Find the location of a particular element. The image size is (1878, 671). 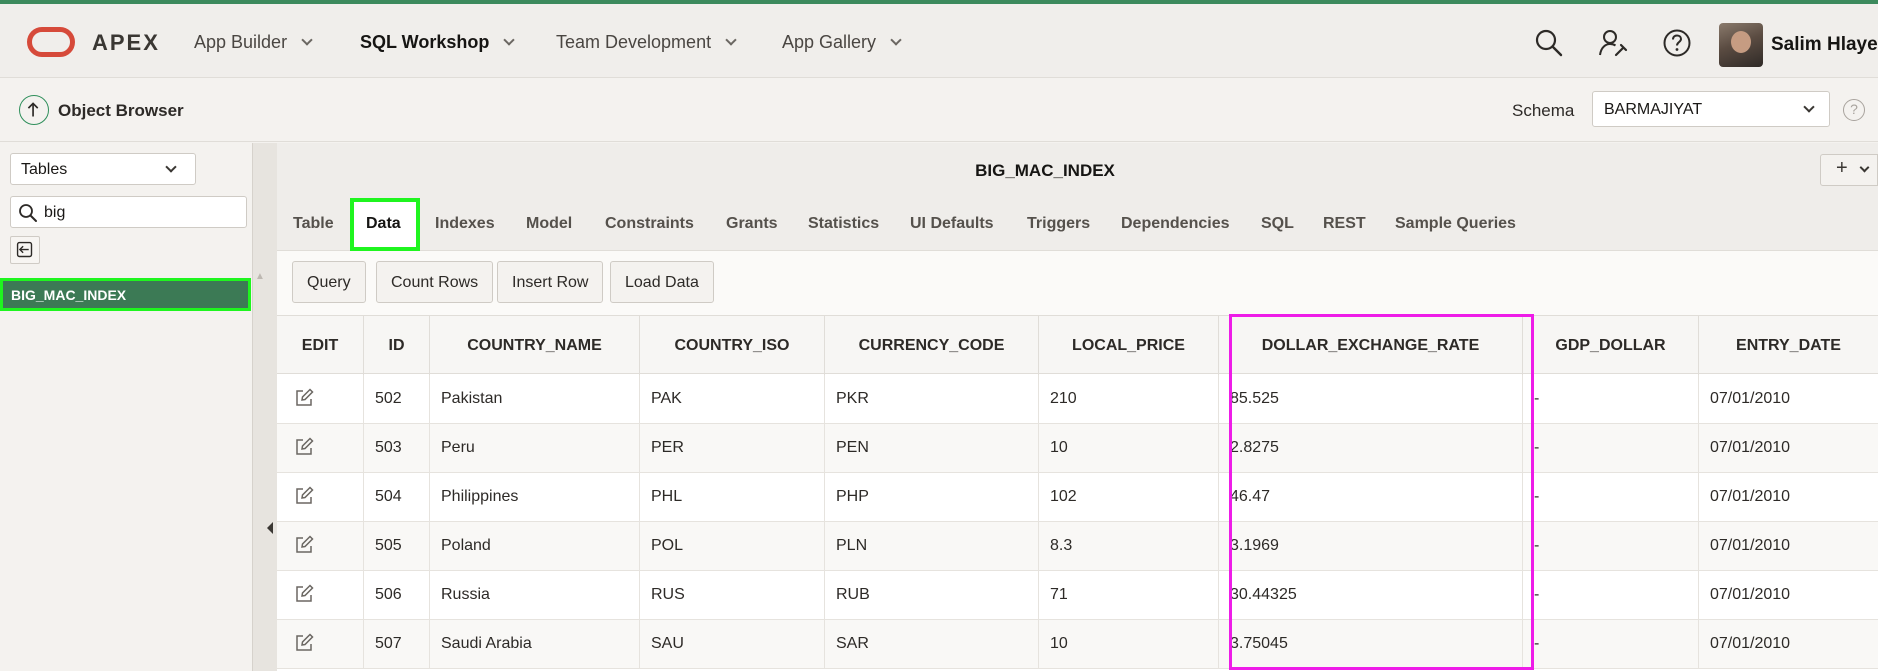

tab-ui-defaults: UI Defaults is located at coordinates (952, 224).